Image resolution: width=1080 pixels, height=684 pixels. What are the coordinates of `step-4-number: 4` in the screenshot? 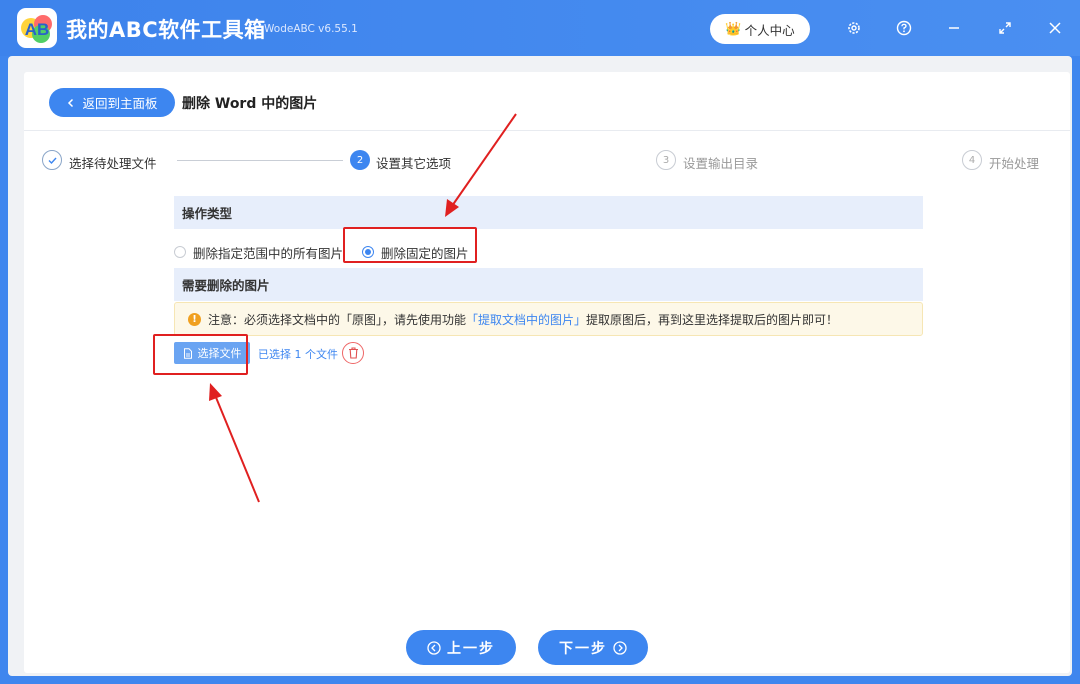 It's located at (972, 160).